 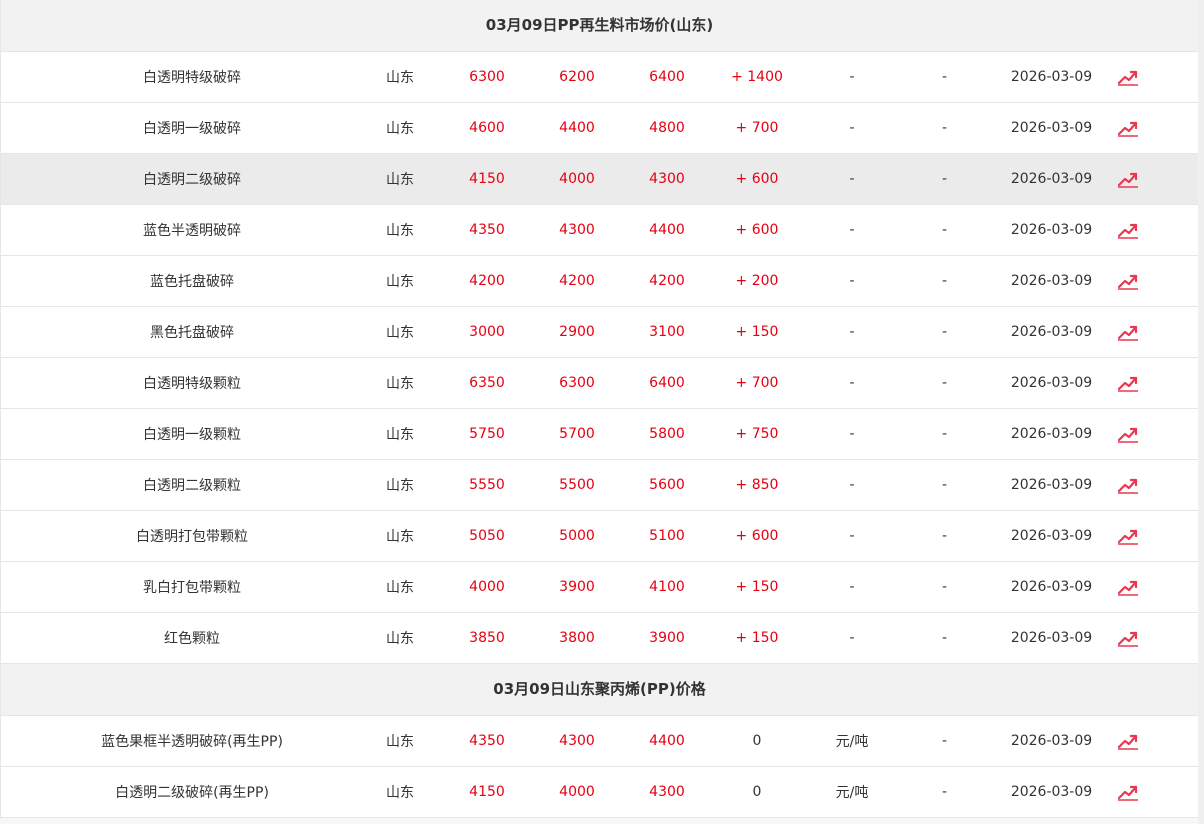 I want to click on avg-price: 4600, so click(x=487, y=128).